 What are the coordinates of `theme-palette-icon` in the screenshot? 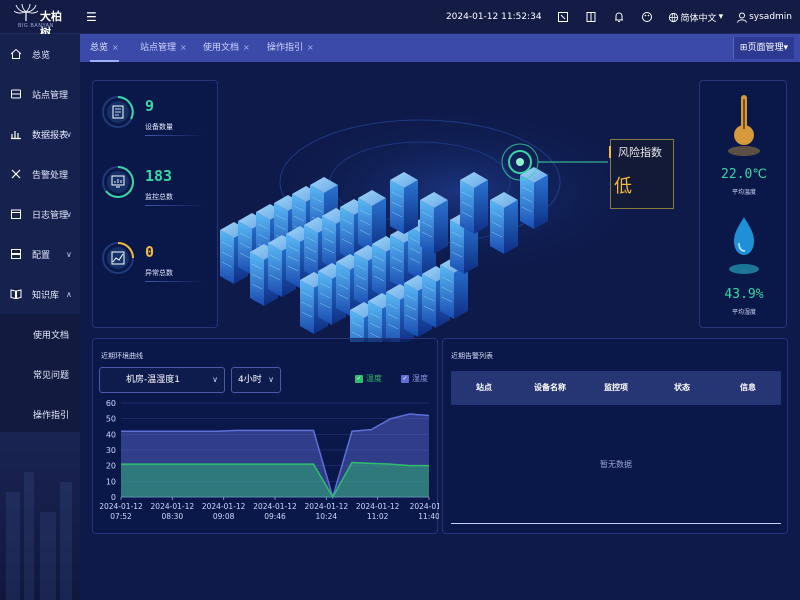 It's located at (647, 17).